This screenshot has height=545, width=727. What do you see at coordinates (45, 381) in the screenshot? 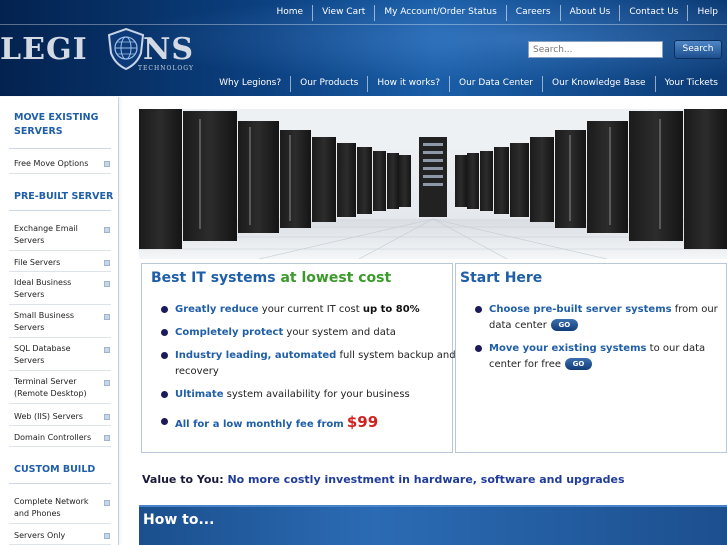
I see `sidebar-item-label: Terminal Server` at bounding box center [45, 381].